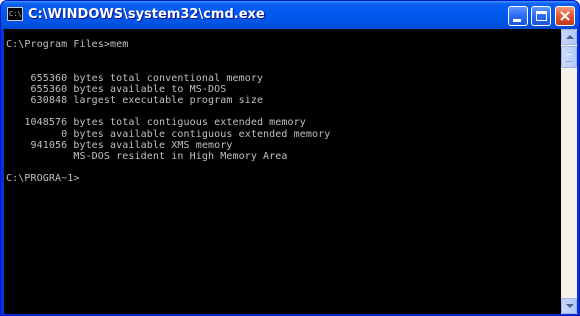 Image resolution: width=580 pixels, height=316 pixels. What do you see at coordinates (119, 145) in the screenshot?
I see `console-line: 941056 bytes available XMS memory` at bounding box center [119, 145].